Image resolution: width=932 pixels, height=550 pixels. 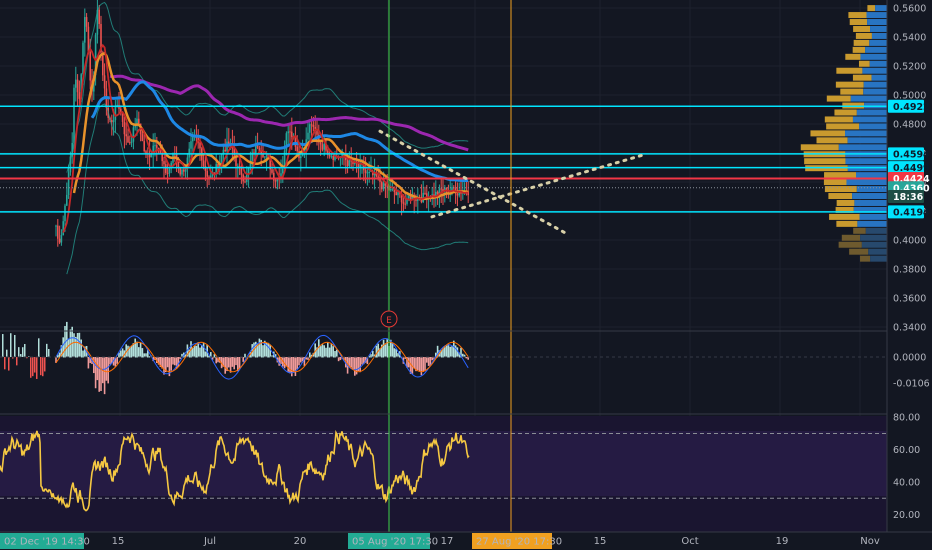 What do you see at coordinates (519, 542) in the screenshot?
I see `time-highlight-text: 27 Aug '20 17:30` at bounding box center [519, 542].